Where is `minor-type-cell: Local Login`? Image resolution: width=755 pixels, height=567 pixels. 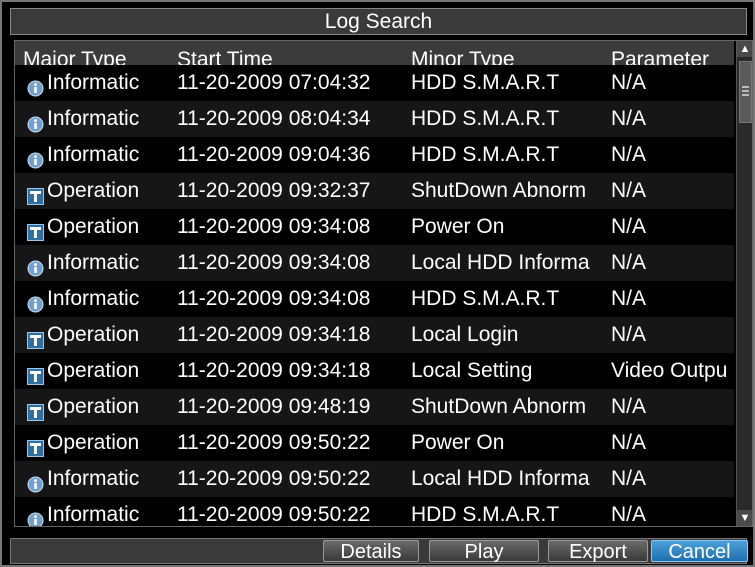
minor-type-cell: Local Login is located at coordinates (465, 334).